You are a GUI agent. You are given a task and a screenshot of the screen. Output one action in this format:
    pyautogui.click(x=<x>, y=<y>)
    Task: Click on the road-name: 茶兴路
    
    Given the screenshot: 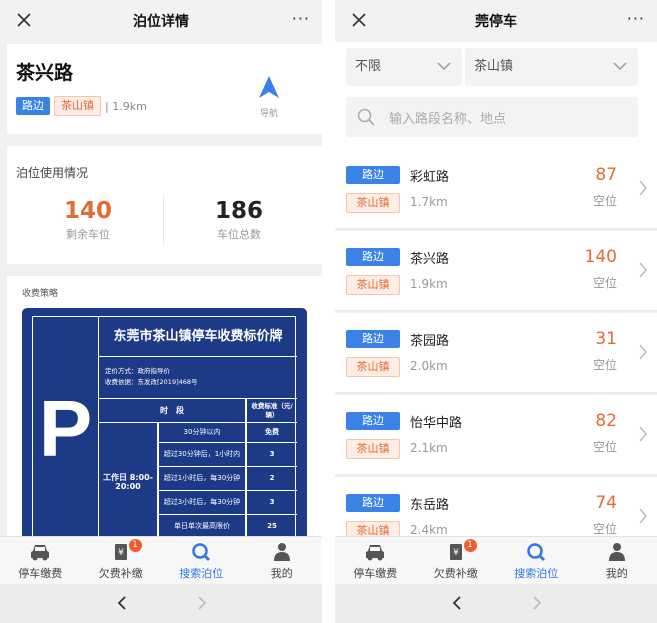 What is the action you would take?
    pyautogui.click(x=45, y=73)
    